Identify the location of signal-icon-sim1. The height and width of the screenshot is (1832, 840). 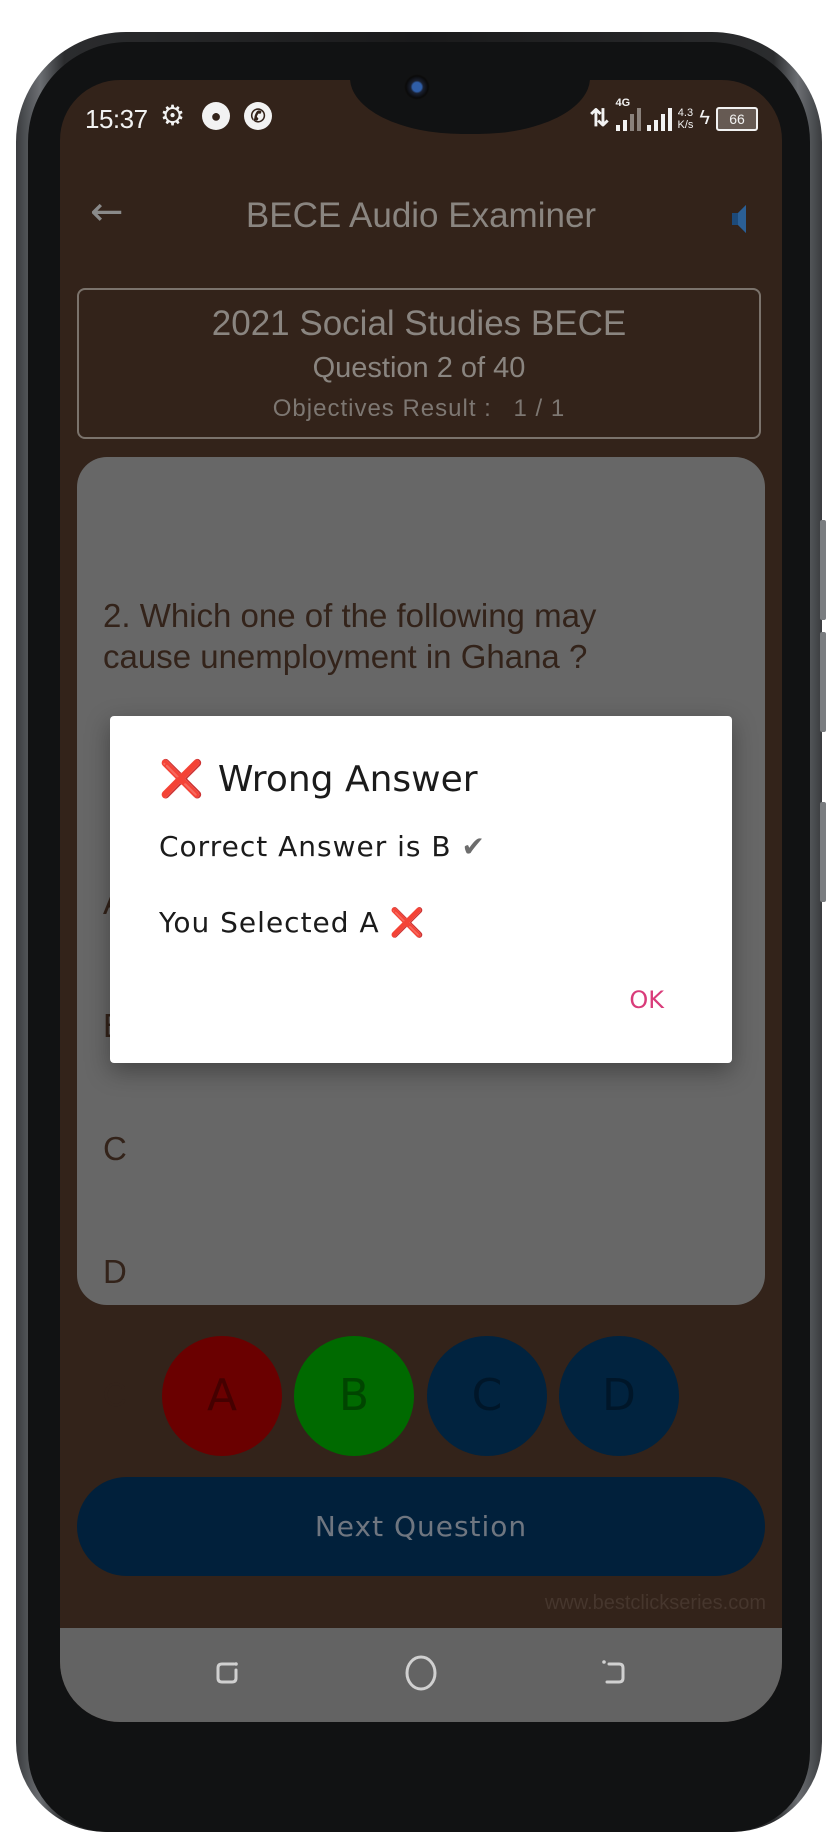
(628, 119).